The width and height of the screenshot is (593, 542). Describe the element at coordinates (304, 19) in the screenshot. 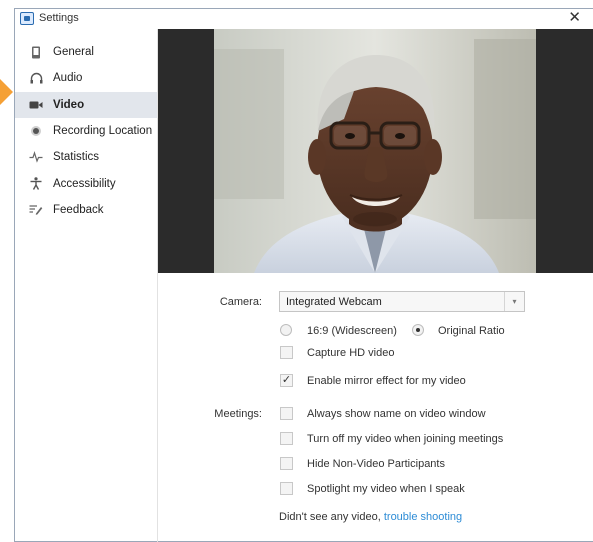

I see `title-bar: Settings ✕` at that location.